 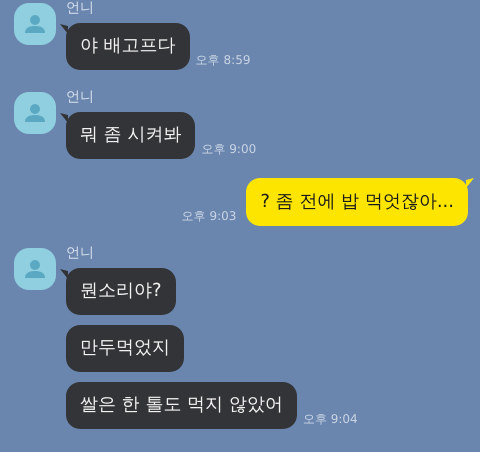 I want to click on message-time: 오후 9:03, so click(x=209, y=216).